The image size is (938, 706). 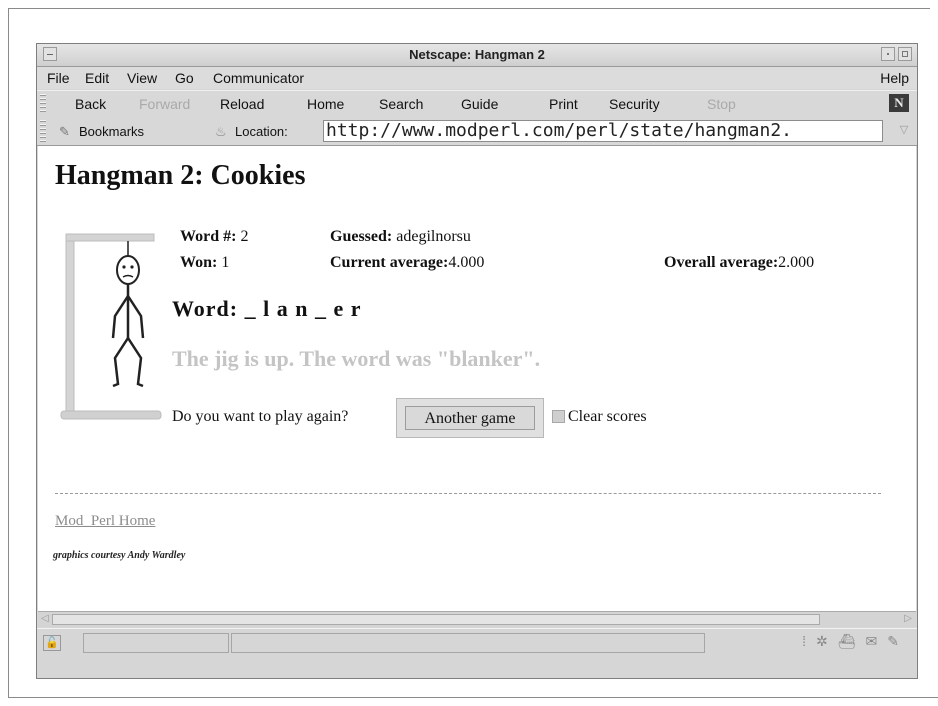 I want to click on current-average-label: Current average:, so click(x=389, y=262).